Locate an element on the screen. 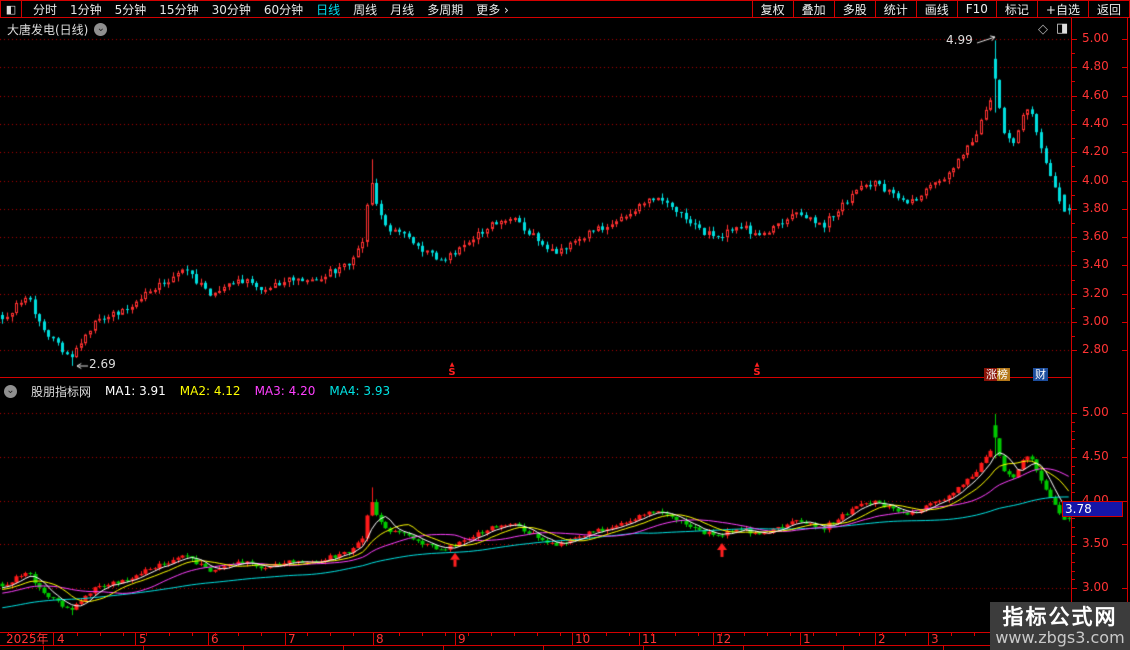  panel-split-icon: ◨ is located at coordinates (1062, 28).